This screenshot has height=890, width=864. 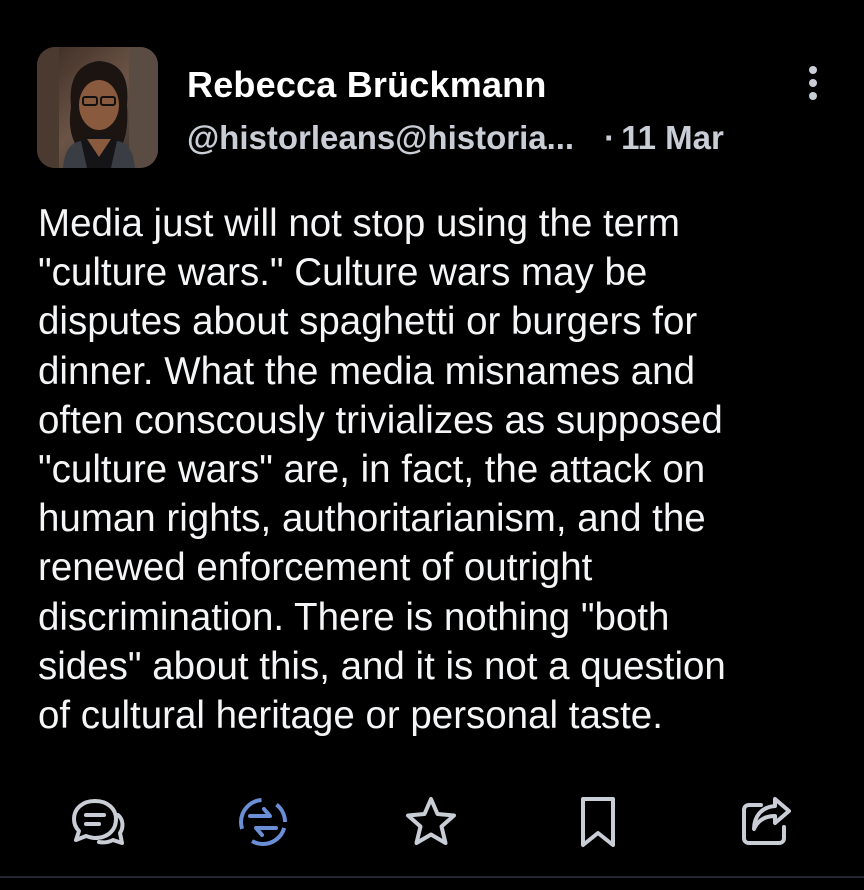 I want to click on post-text-line: Media just will not stop using the term, so click(x=359, y=223).